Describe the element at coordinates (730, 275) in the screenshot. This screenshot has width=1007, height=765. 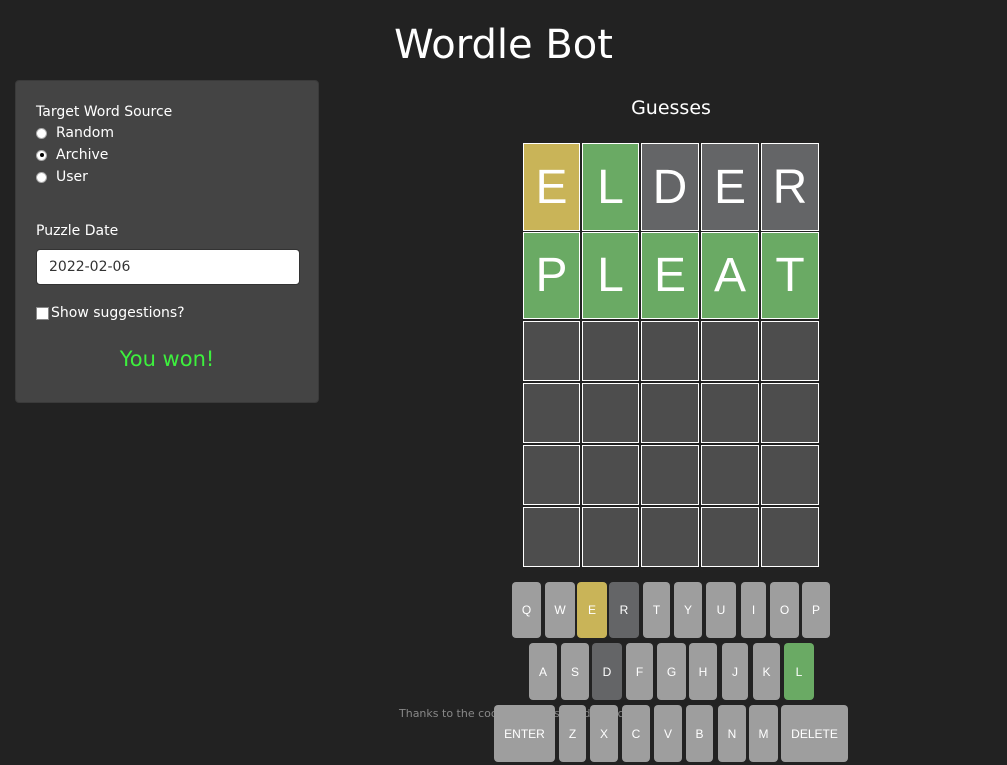
I see `tile: A` at that location.